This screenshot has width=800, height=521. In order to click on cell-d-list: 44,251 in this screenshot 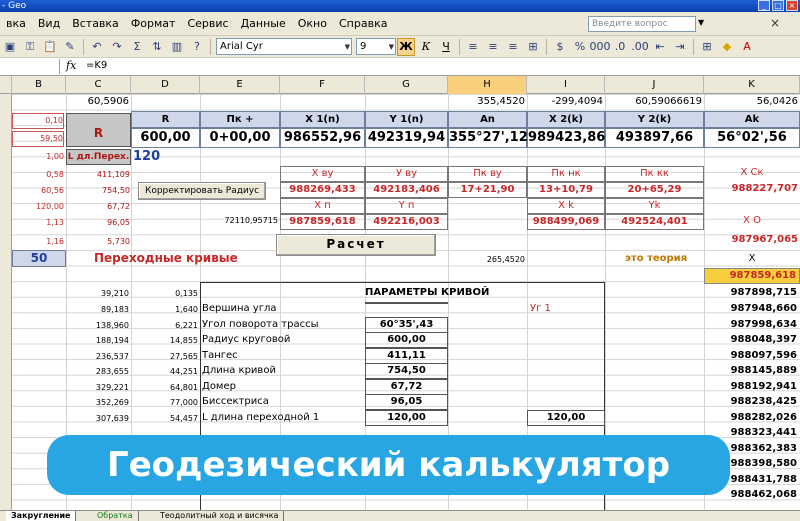, I will do `click(164, 372)`.